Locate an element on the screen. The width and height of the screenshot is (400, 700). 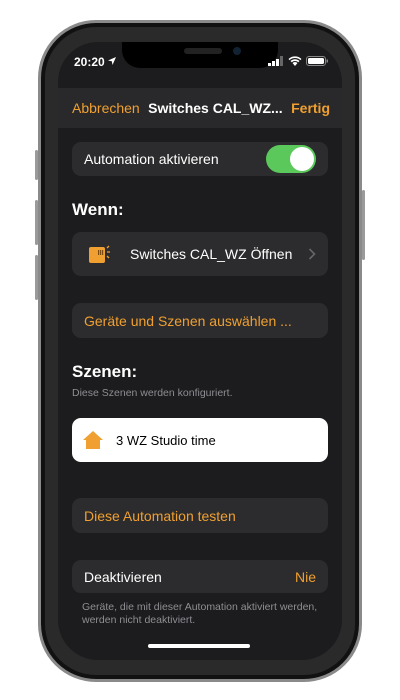
done-button: Fertig is located at coordinates (310, 108).